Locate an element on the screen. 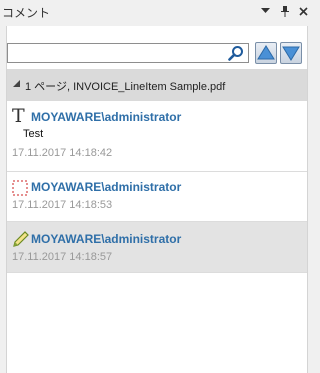 The height and width of the screenshot is (373, 320). triangle-down-icon is located at coordinates (291, 53).